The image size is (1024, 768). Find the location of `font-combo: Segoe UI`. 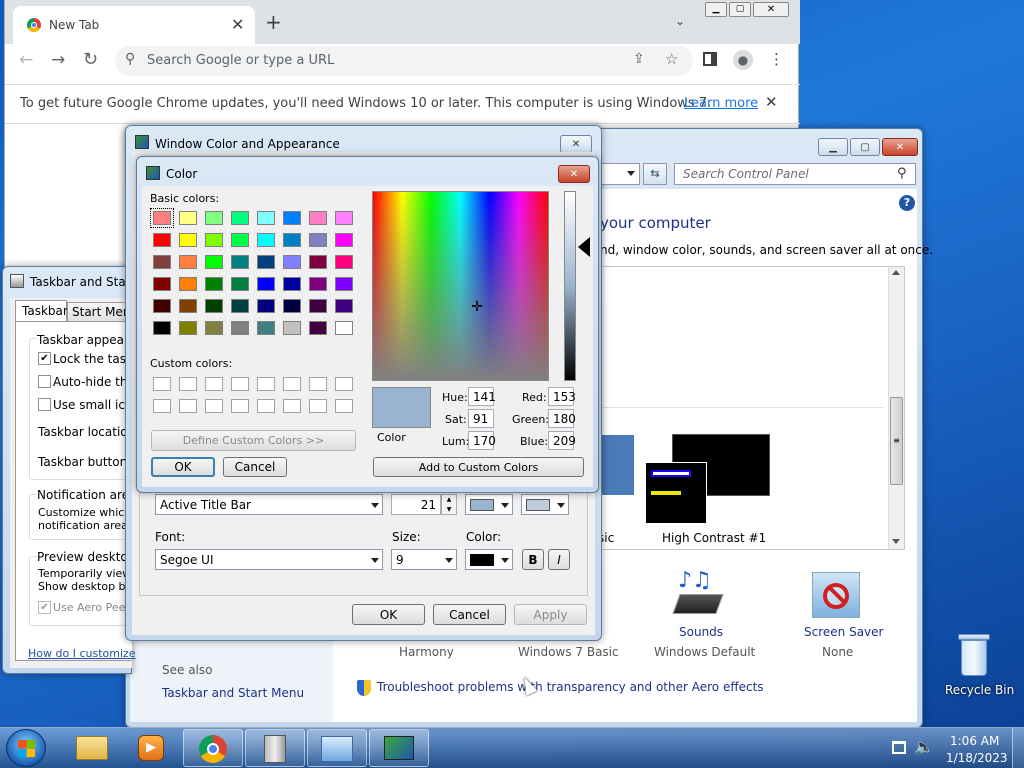

font-combo: Segoe UI is located at coordinates (269, 559).